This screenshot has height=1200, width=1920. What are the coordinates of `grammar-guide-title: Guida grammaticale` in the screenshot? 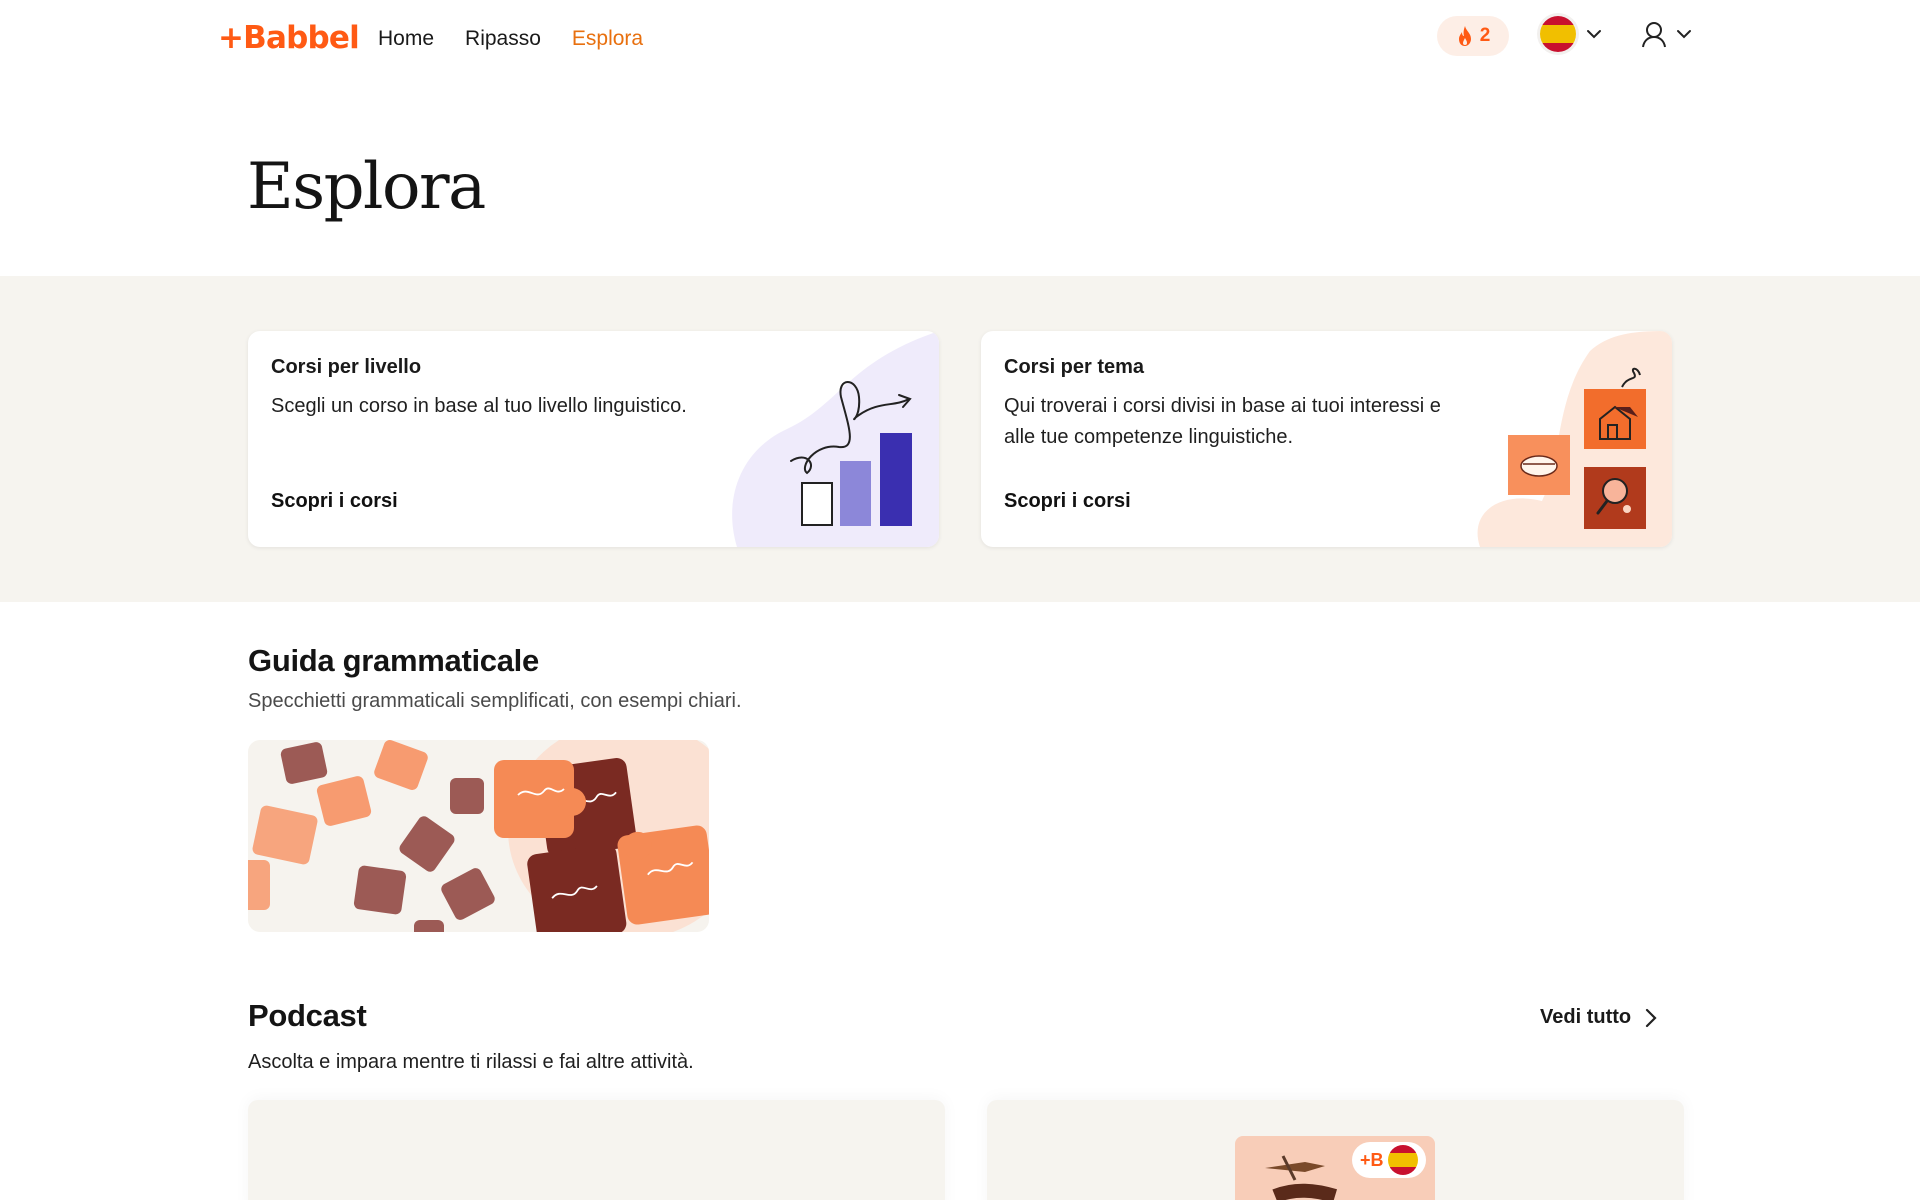 It's located at (393, 660).